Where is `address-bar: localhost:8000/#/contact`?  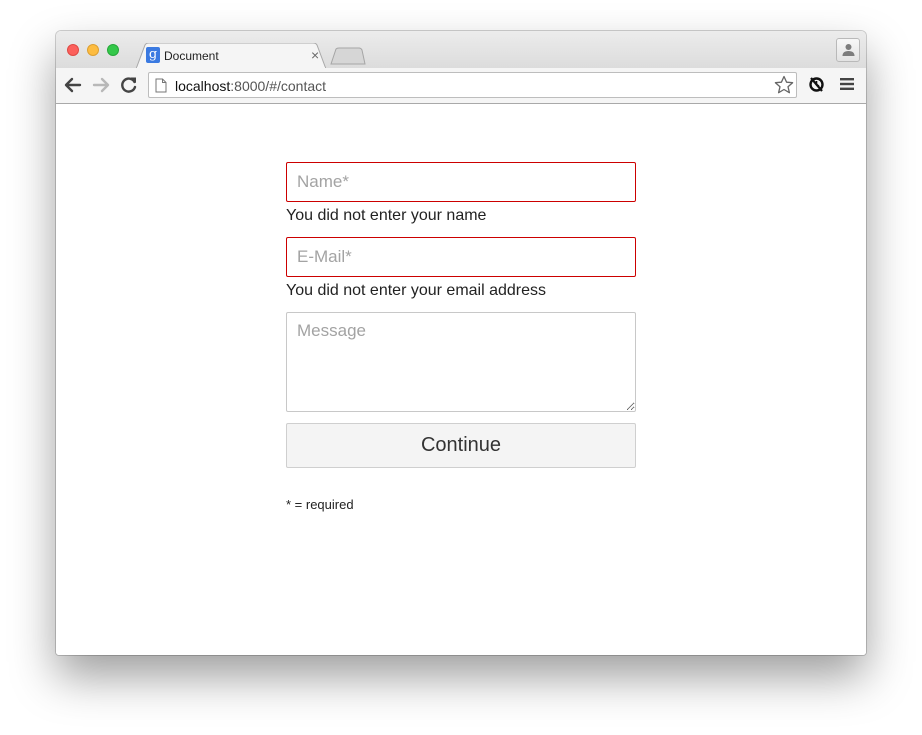
address-bar: localhost:8000/#/contact is located at coordinates (472, 85).